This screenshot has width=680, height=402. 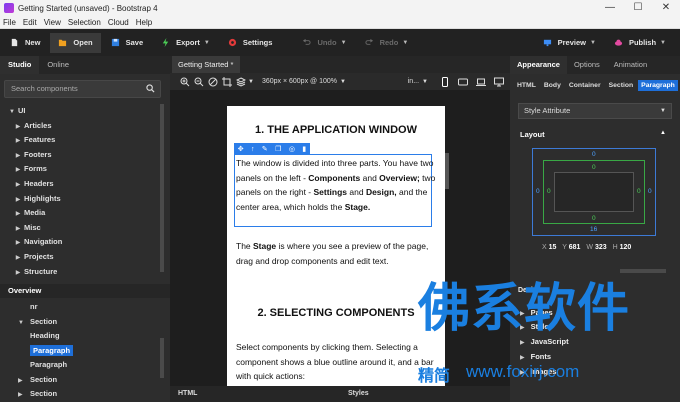 What do you see at coordinates (52, 22) in the screenshot?
I see `menu-view: View` at bounding box center [52, 22].